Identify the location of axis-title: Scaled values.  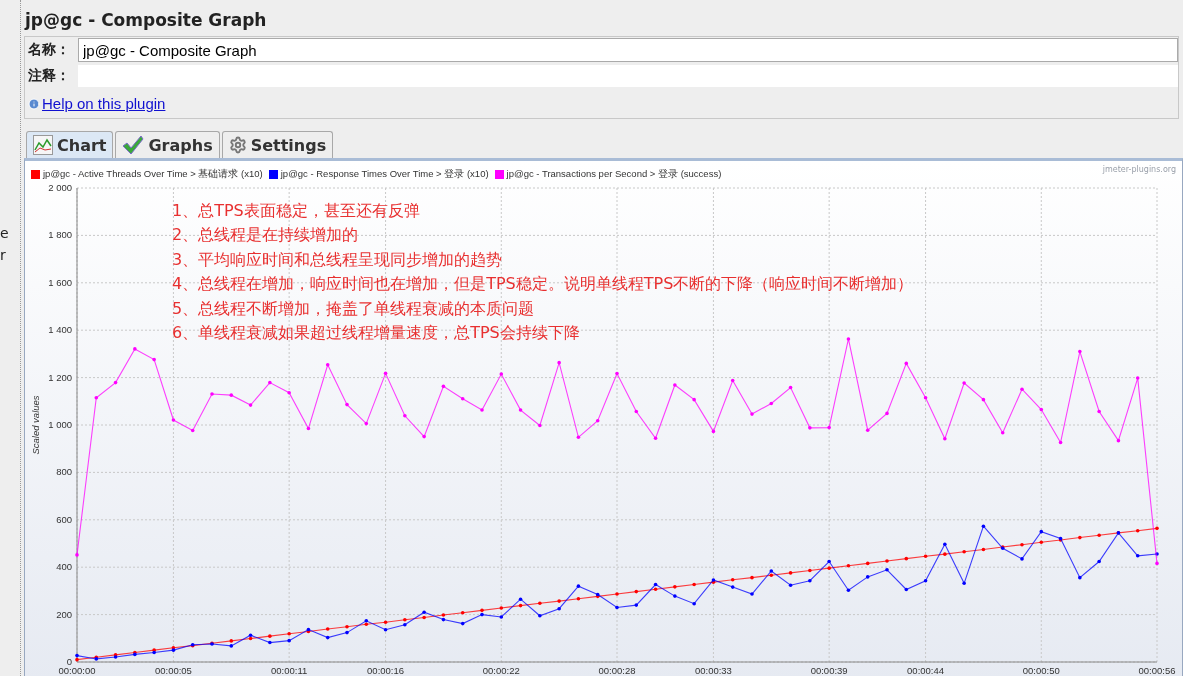
(35, 425).